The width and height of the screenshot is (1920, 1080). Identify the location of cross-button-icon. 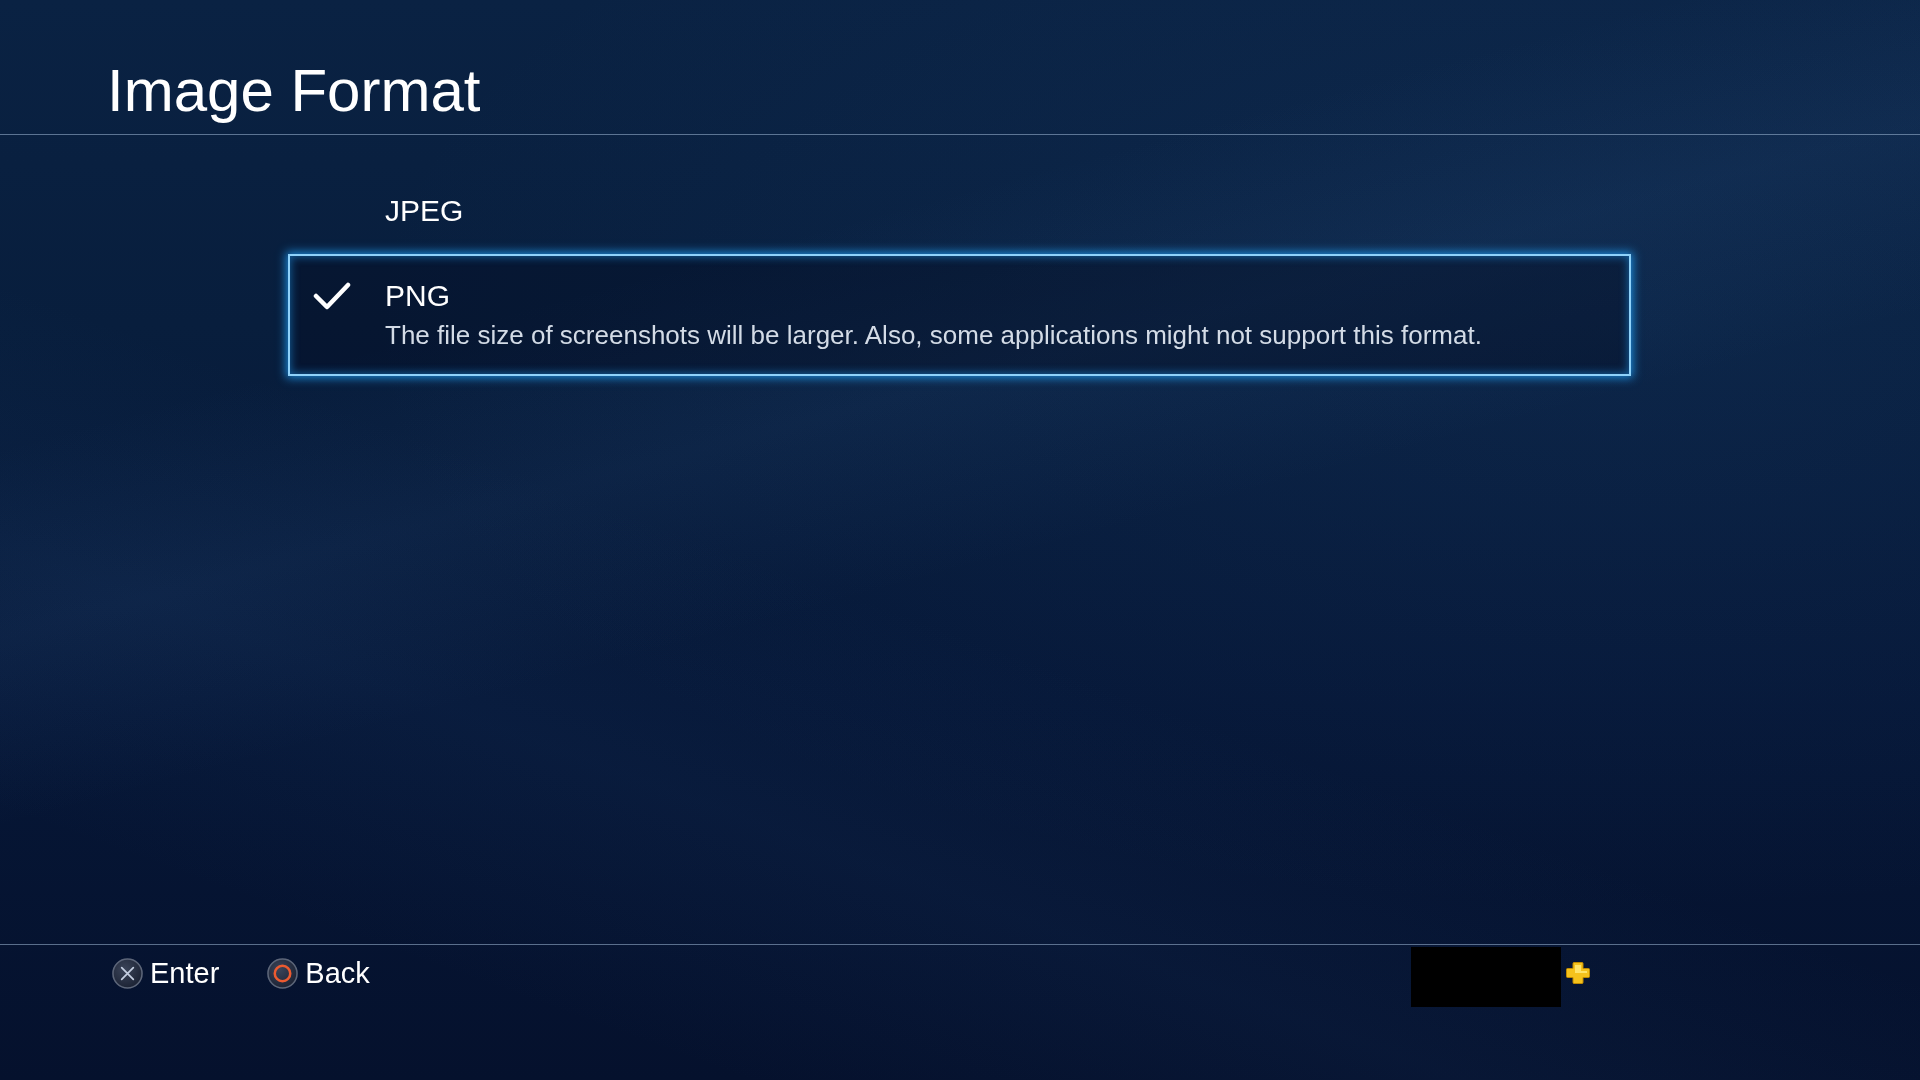
(127, 973).